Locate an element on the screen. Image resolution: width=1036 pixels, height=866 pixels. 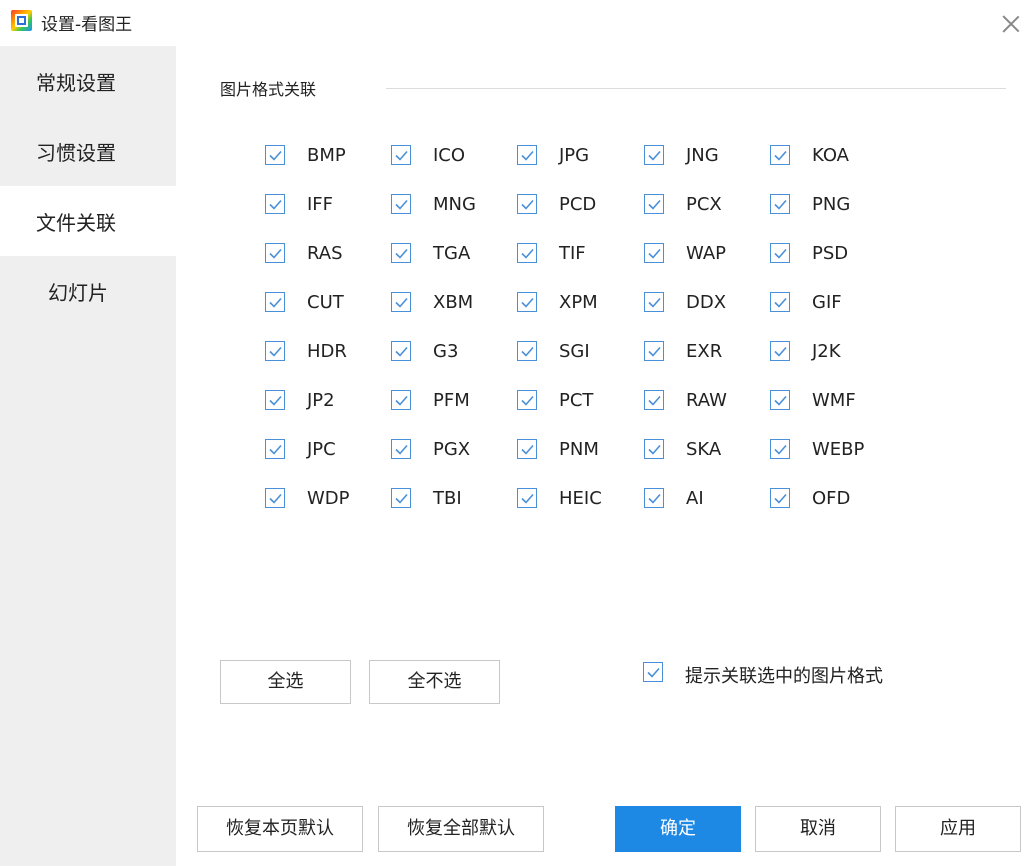
section-title: 图片格式关联 is located at coordinates (268, 89).